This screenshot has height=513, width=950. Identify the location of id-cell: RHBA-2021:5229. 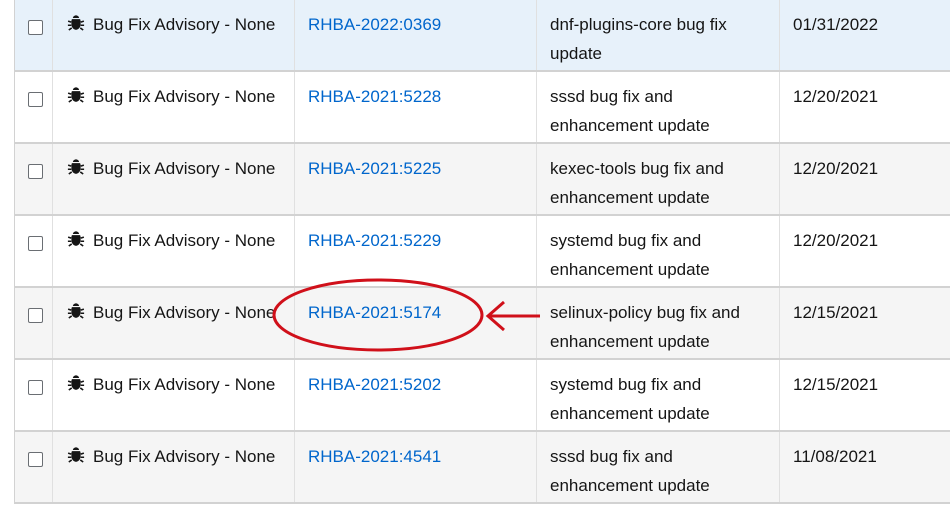
(416, 251).